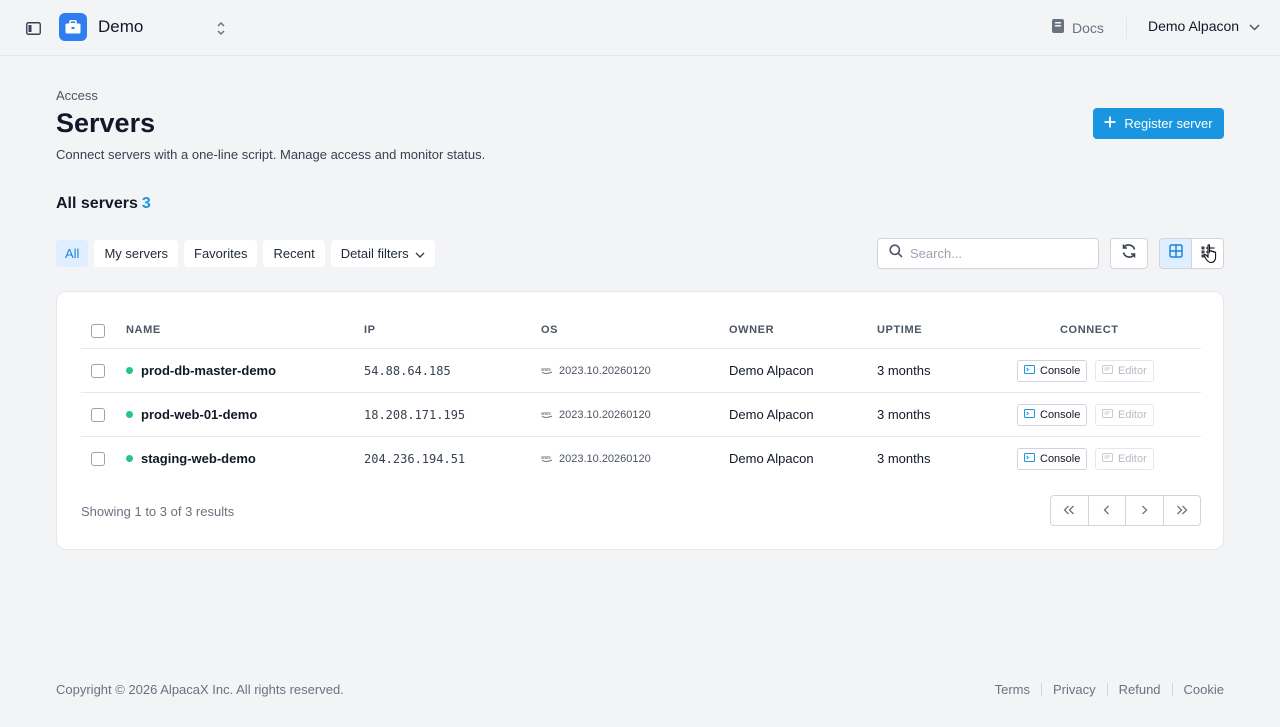  Describe the element at coordinates (751, 330) in the screenshot. I see `column-header-owner: OWNER` at that location.